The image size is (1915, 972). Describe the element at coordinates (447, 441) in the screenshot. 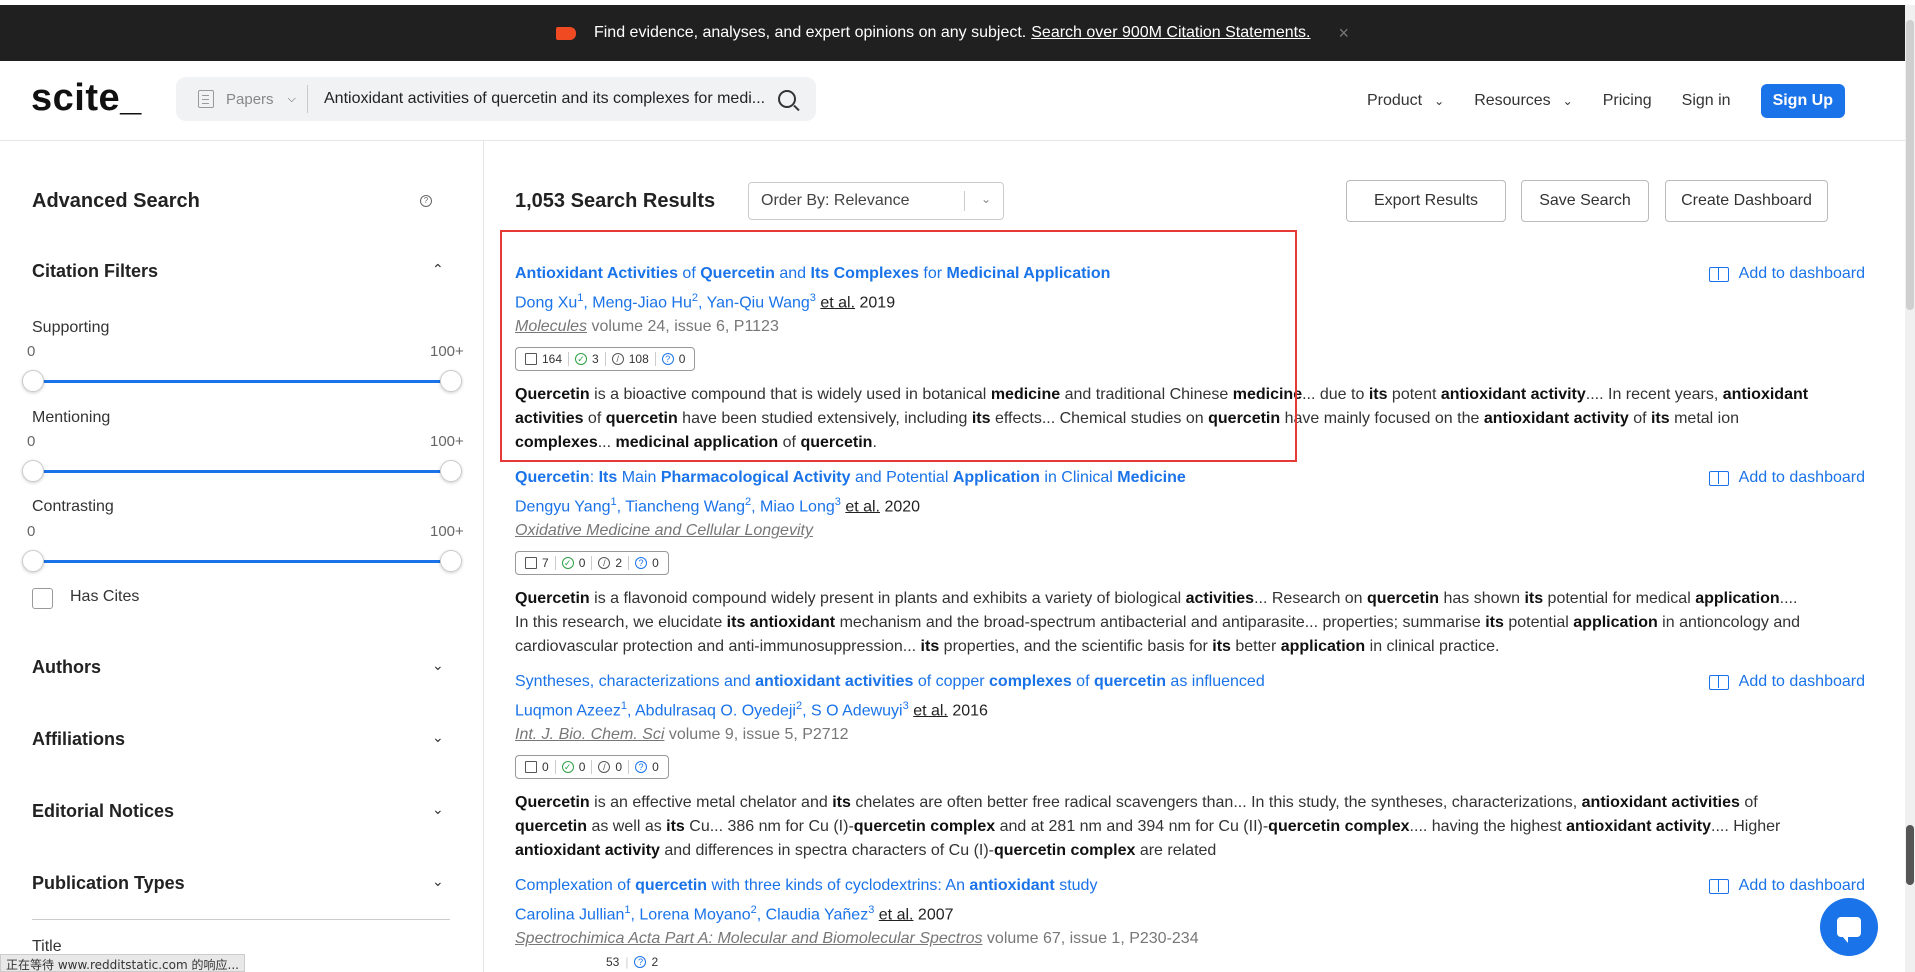

I see `mentioning-max: 100+` at that location.